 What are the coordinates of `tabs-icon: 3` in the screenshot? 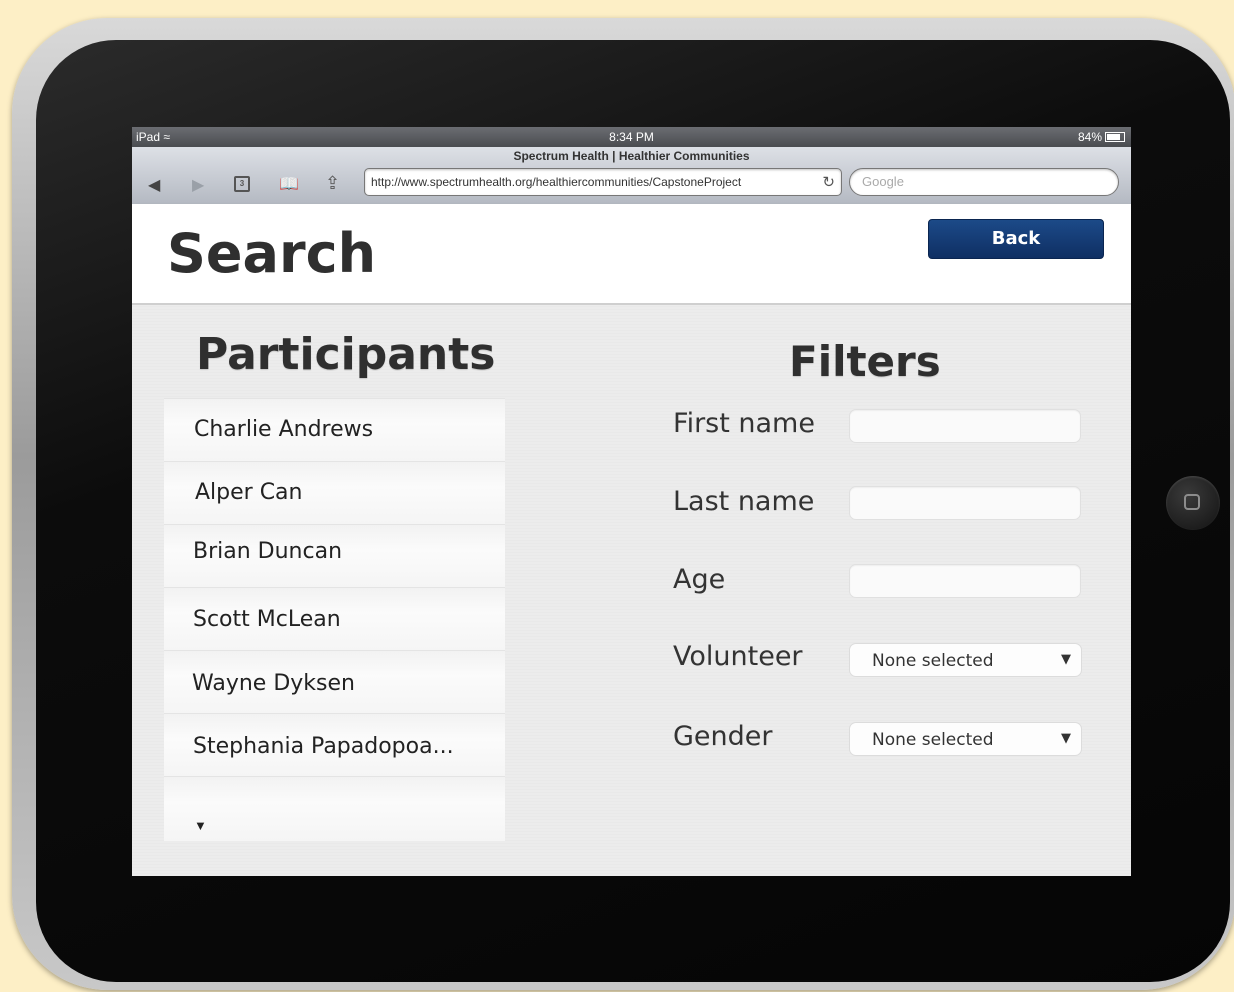 It's located at (242, 184).